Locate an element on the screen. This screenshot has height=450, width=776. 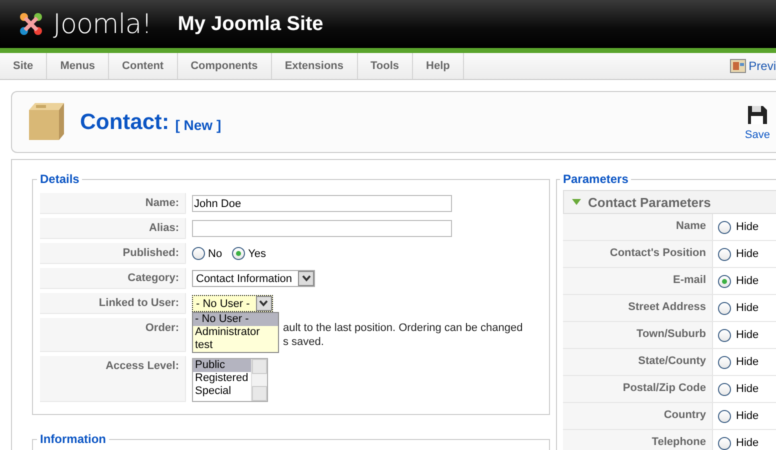
help-text: s saved. is located at coordinates (304, 342).